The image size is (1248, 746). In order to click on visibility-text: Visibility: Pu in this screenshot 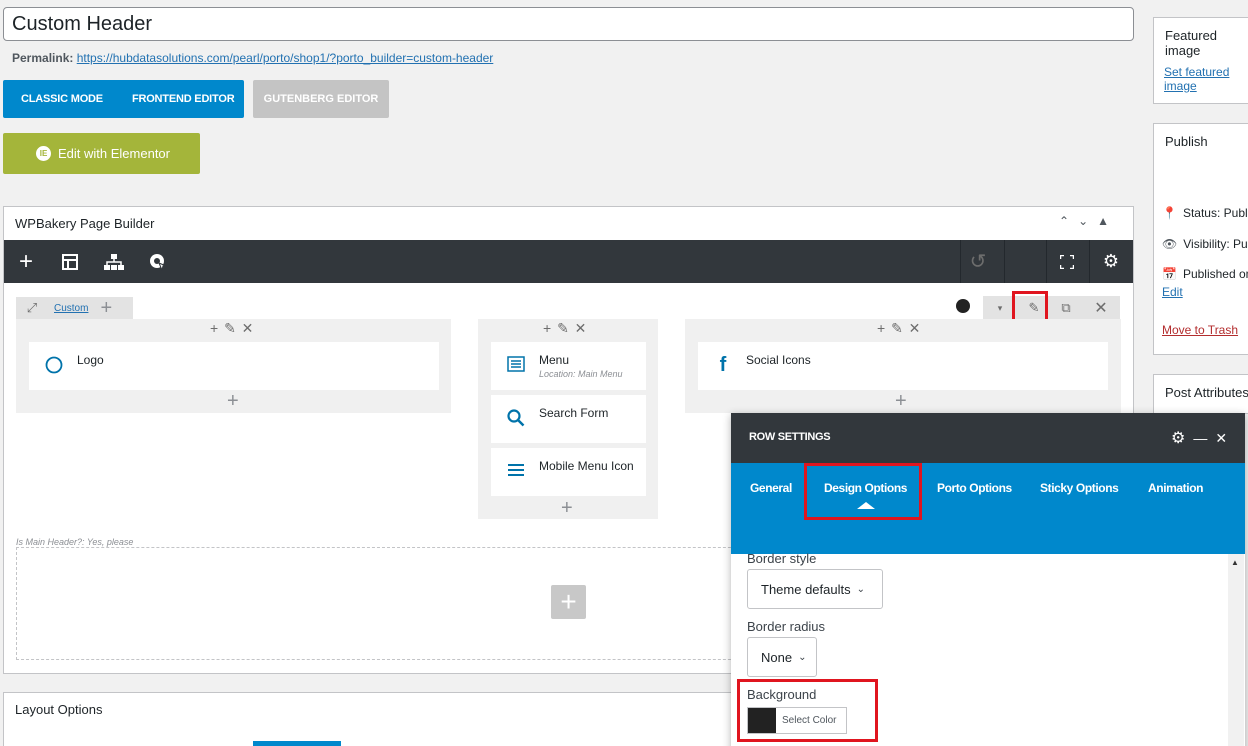, I will do `click(1215, 244)`.